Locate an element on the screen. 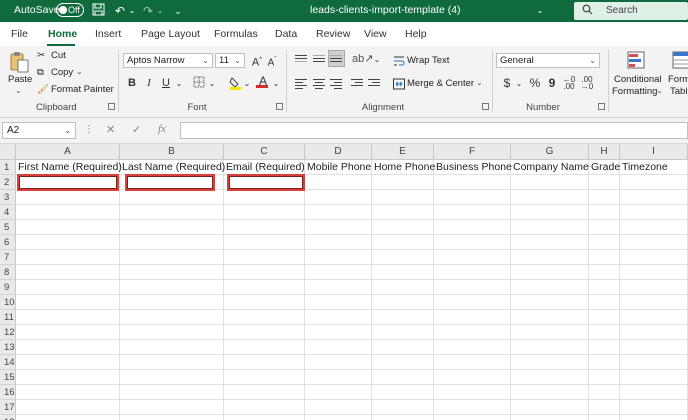  cell-b13 is located at coordinates (172, 347).